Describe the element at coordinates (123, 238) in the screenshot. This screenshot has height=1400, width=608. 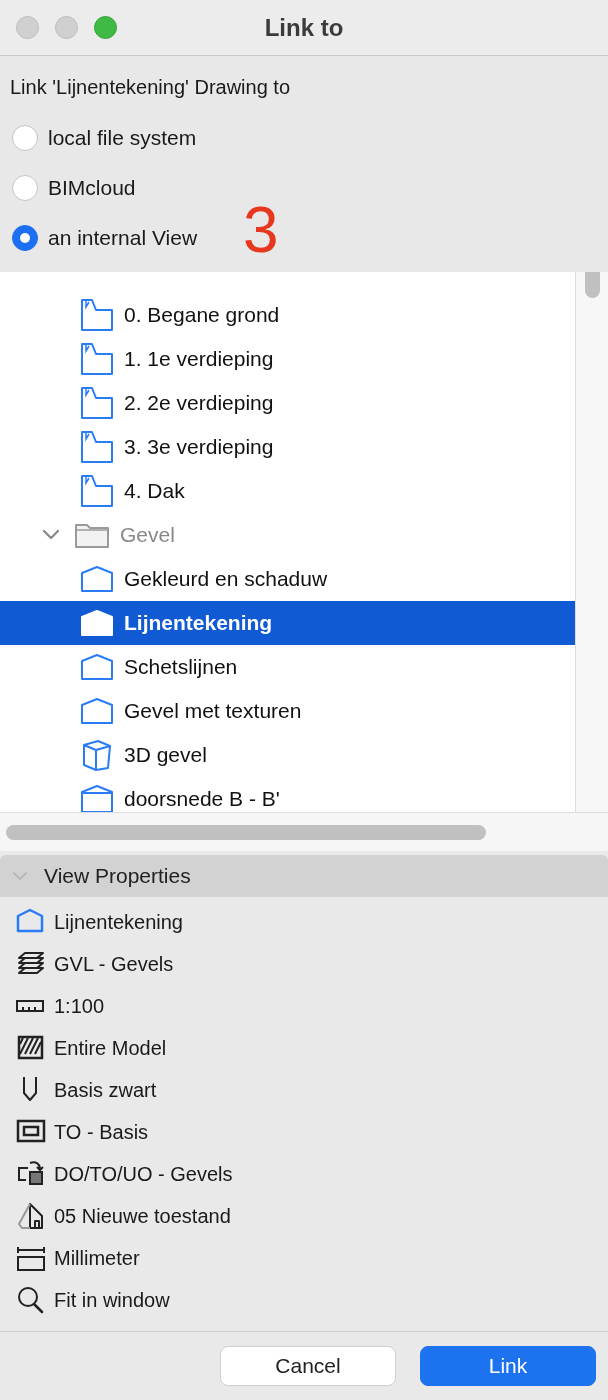
I see `radio-label: an internal View` at that location.